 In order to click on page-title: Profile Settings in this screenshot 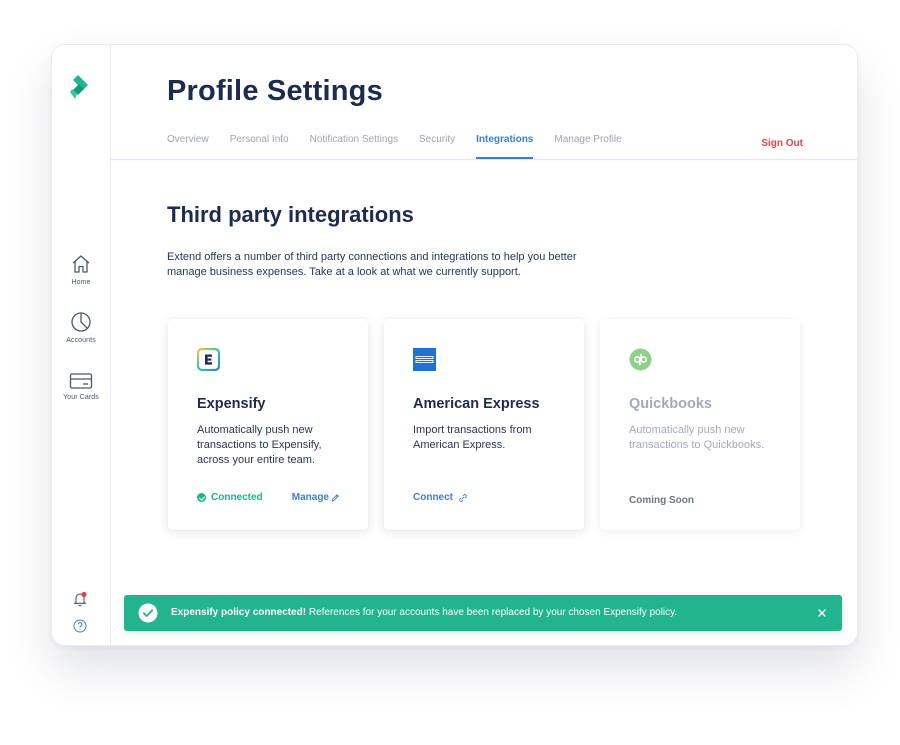, I will do `click(275, 91)`.